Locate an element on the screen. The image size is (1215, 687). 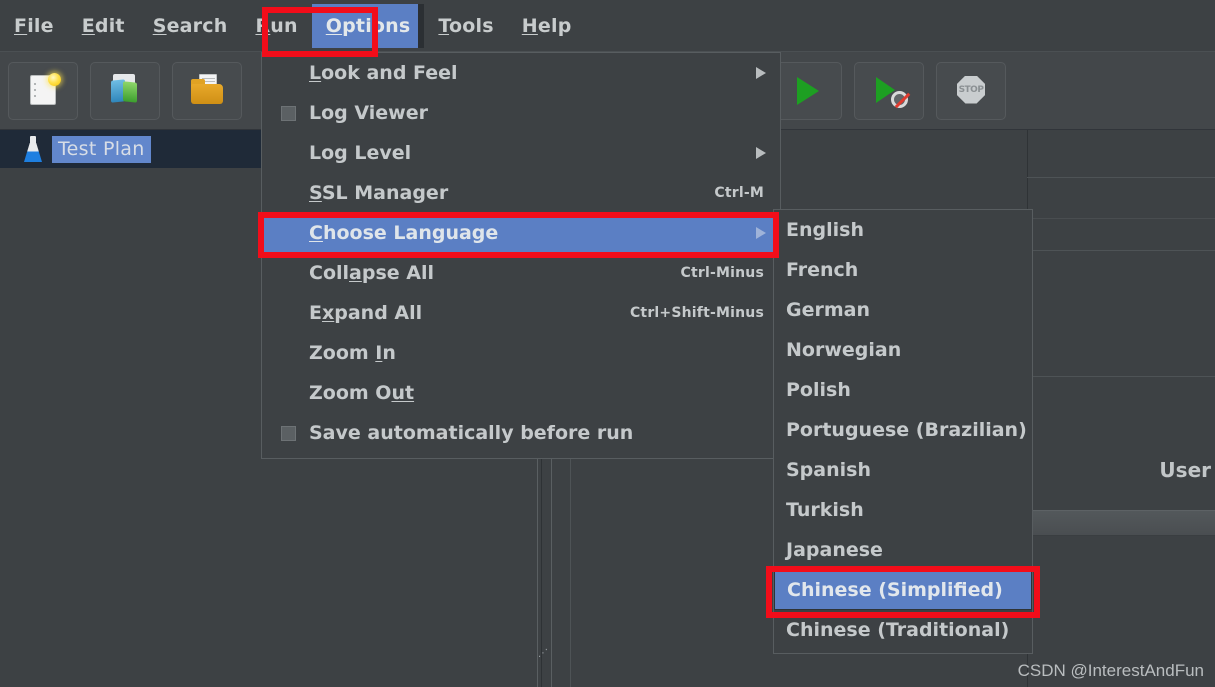
language-item-spanish: Spanish is located at coordinates (903, 470).